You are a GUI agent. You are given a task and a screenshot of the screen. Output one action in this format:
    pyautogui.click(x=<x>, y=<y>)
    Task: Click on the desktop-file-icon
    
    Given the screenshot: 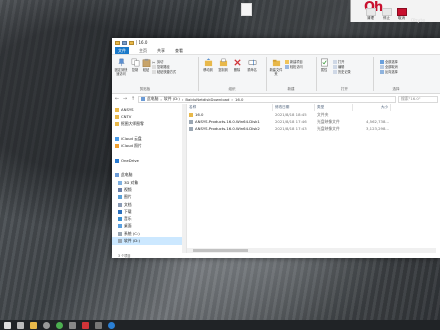 What is the action you would take?
    pyautogui.click(x=246, y=9)
    